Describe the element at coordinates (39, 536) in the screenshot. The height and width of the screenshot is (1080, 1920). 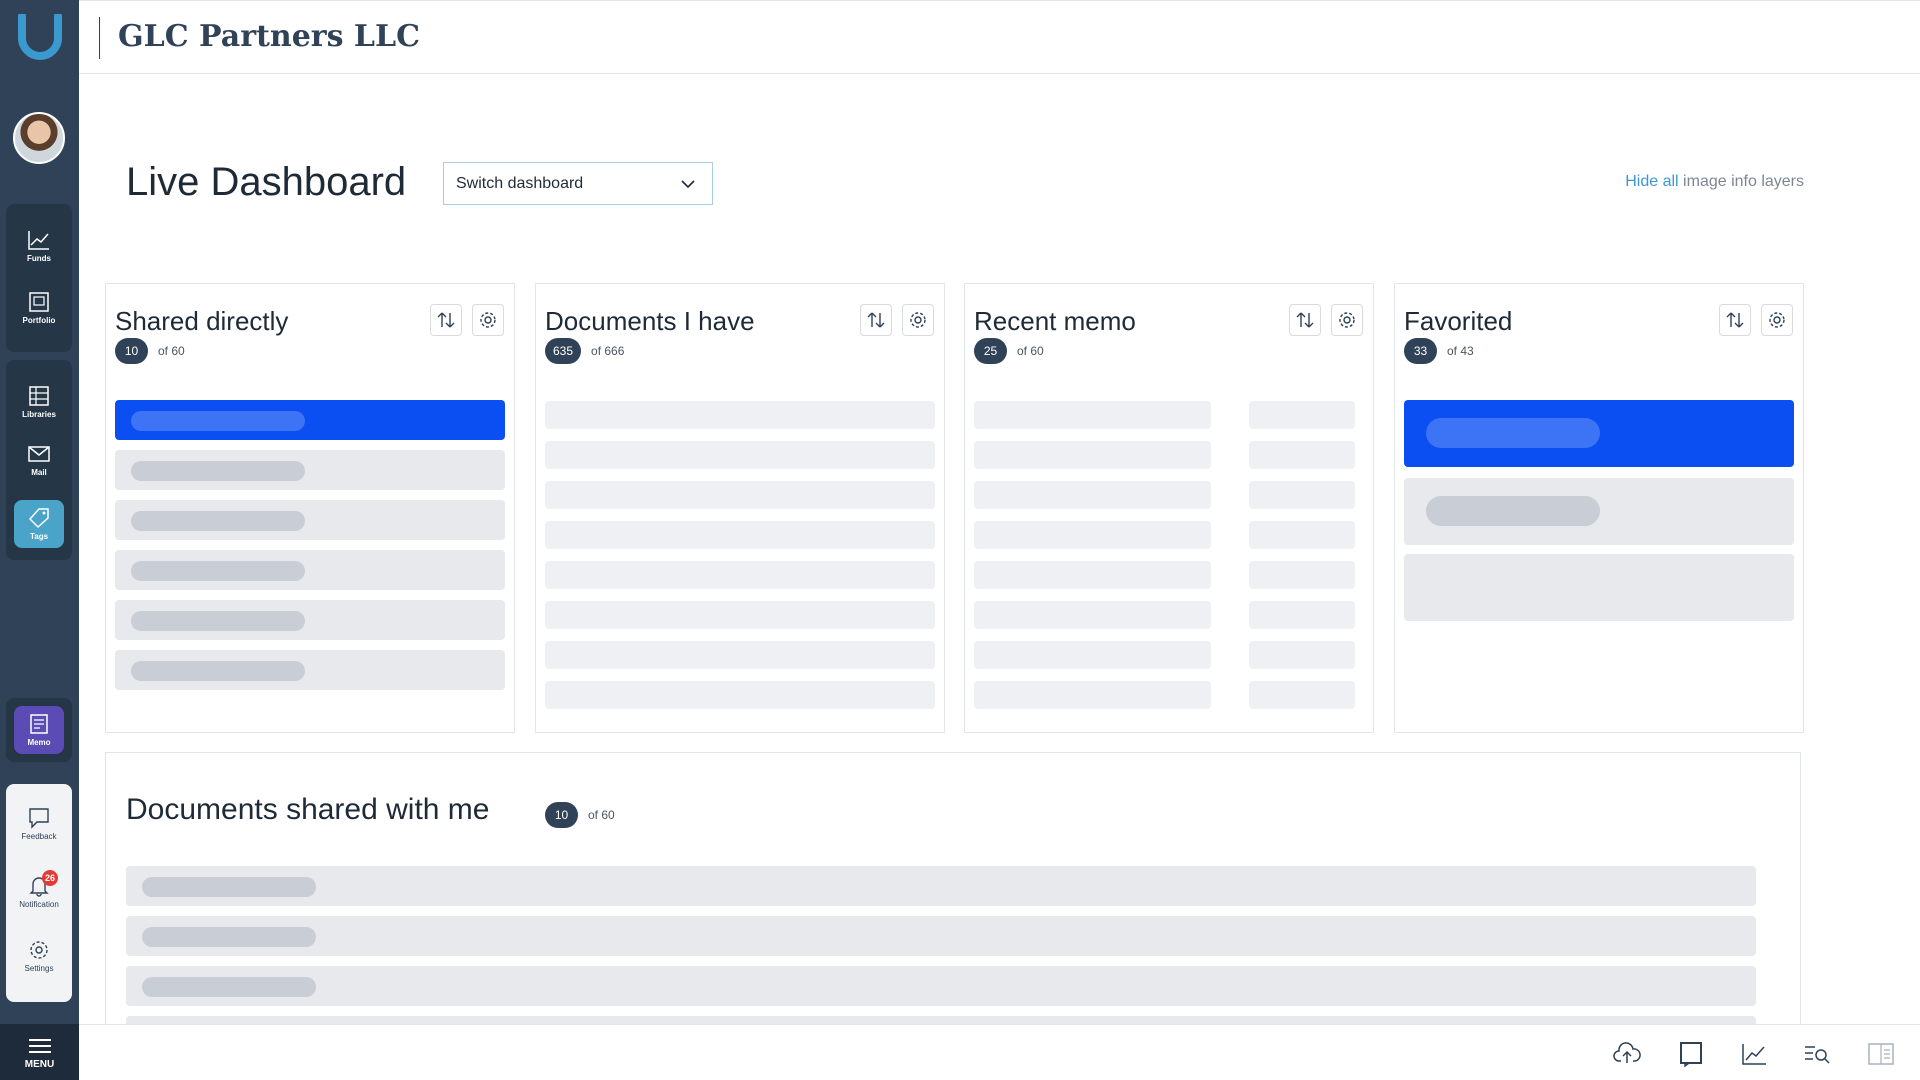
I see `sidebar-item-label: Tags` at that location.